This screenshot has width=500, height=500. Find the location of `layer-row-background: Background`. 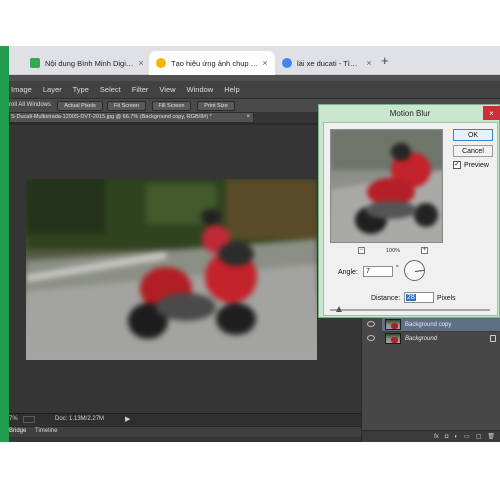

layer-row-background: Background is located at coordinates (433, 338).